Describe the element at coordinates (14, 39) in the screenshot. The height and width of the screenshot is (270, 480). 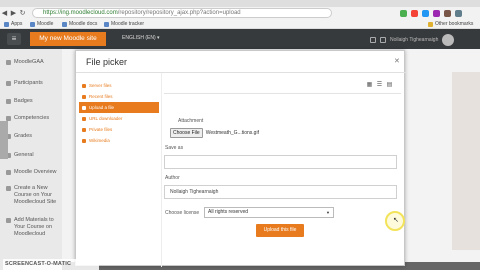
I see `hamburger-menu-icon: ≡` at that location.